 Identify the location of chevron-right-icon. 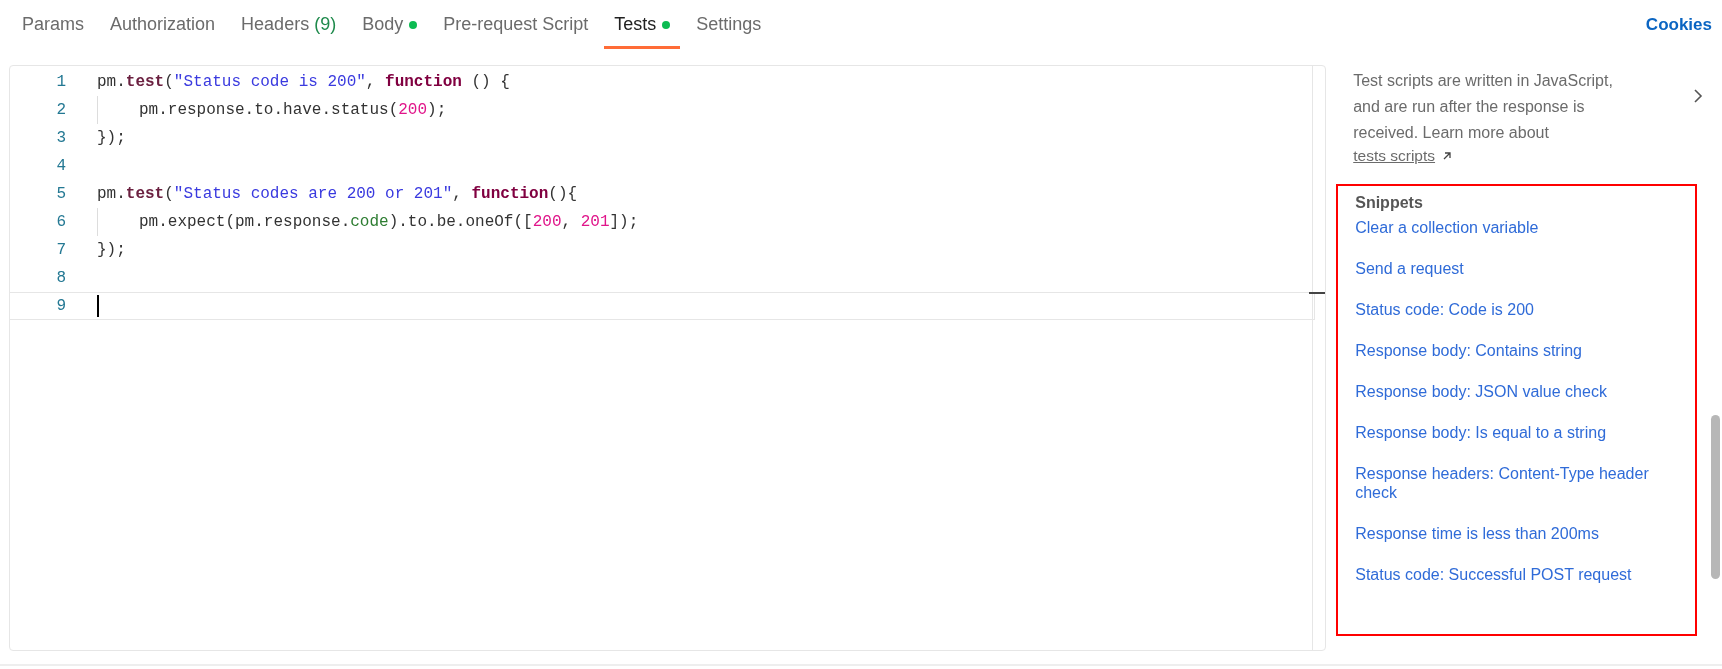
(1698, 96).